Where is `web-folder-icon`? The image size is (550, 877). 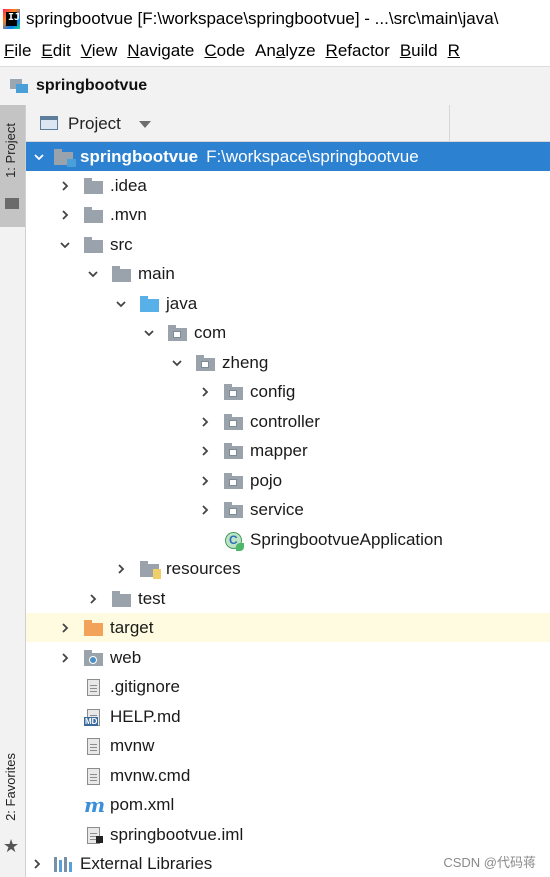 web-folder-icon is located at coordinates (94, 657).